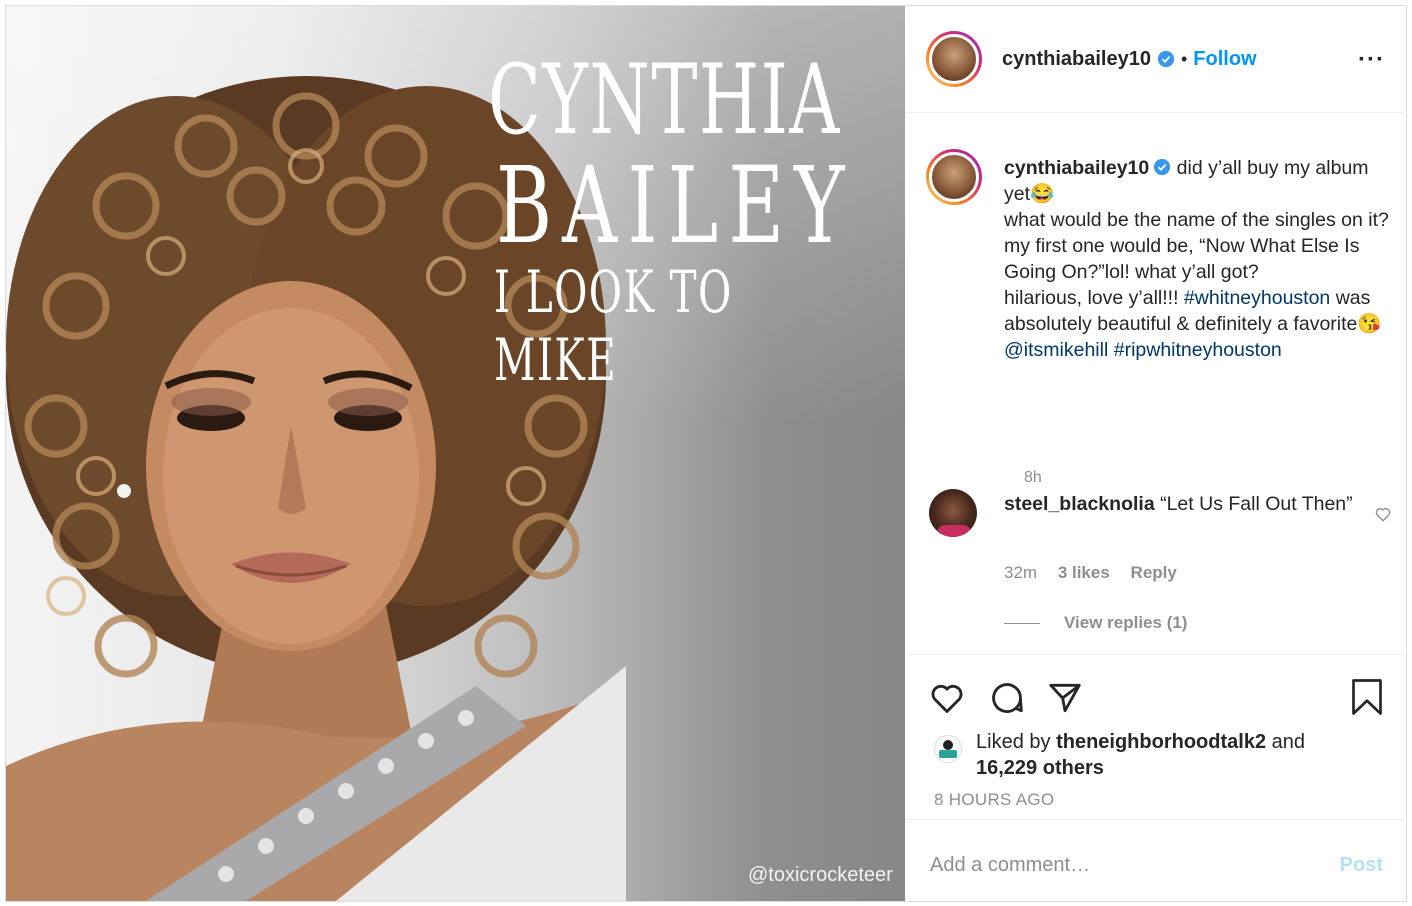 The width and height of the screenshot is (1412, 906). What do you see at coordinates (954, 177) in the screenshot?
I see `caption-avatar` at bounding box center [954, 177].